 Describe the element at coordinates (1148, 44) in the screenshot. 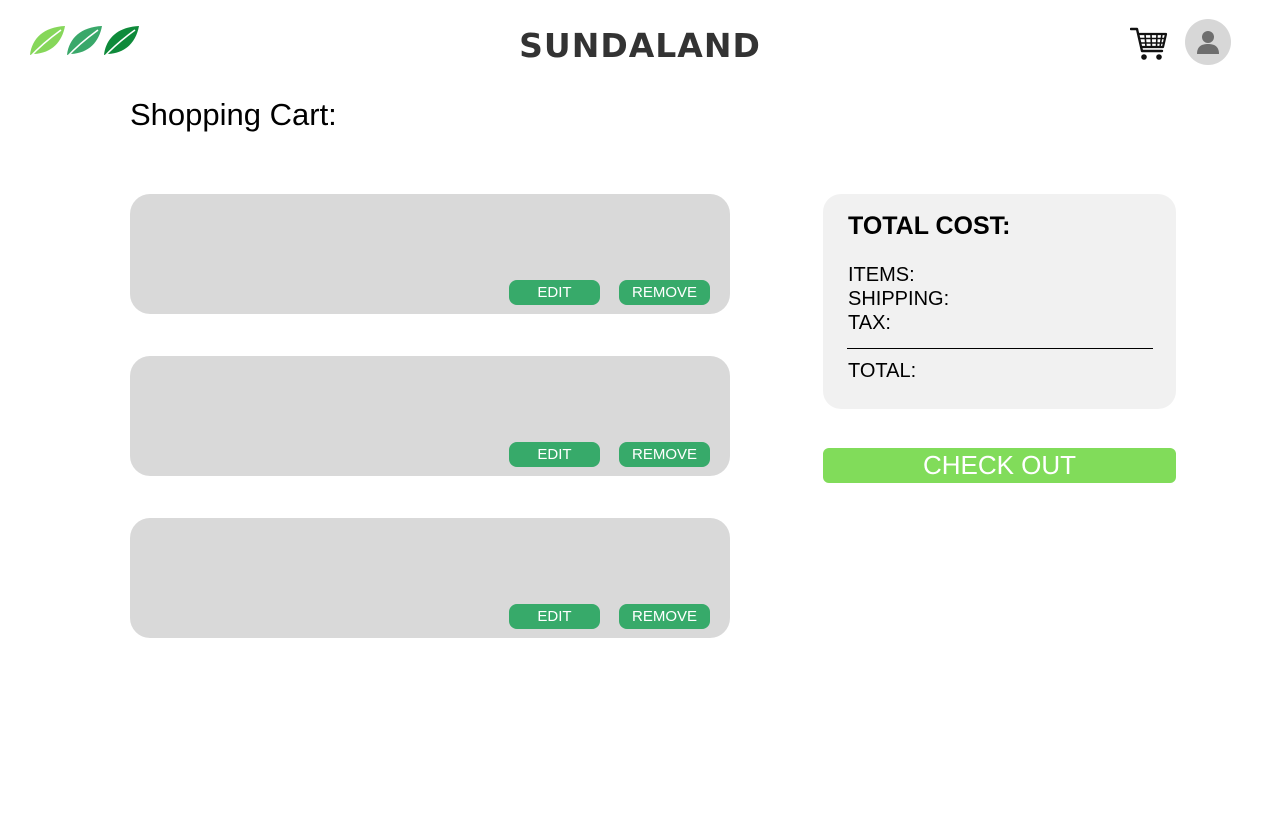

I see `shopping-cart-icon` at that location.